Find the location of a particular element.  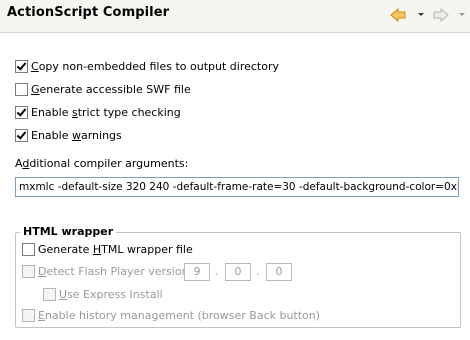

version-revision-input: 0 is located at coordinates (279, 272).